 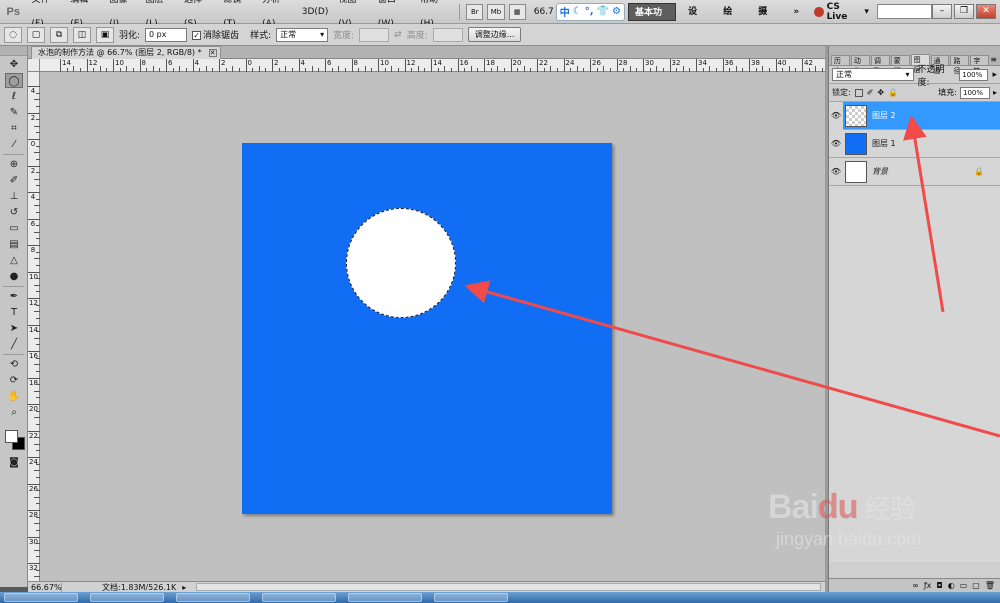 What do you see at coordinates (215, 34) in the screenshot?
I see `antialias-checkbox: ✓ 消除锯齿` at bounding box center [215, 34].